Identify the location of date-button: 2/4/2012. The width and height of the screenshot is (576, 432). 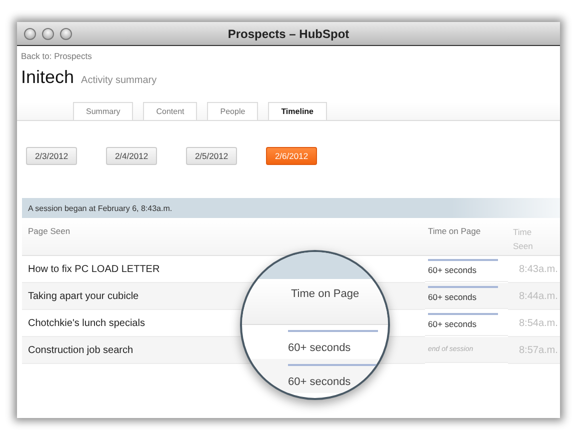
(131, 156).